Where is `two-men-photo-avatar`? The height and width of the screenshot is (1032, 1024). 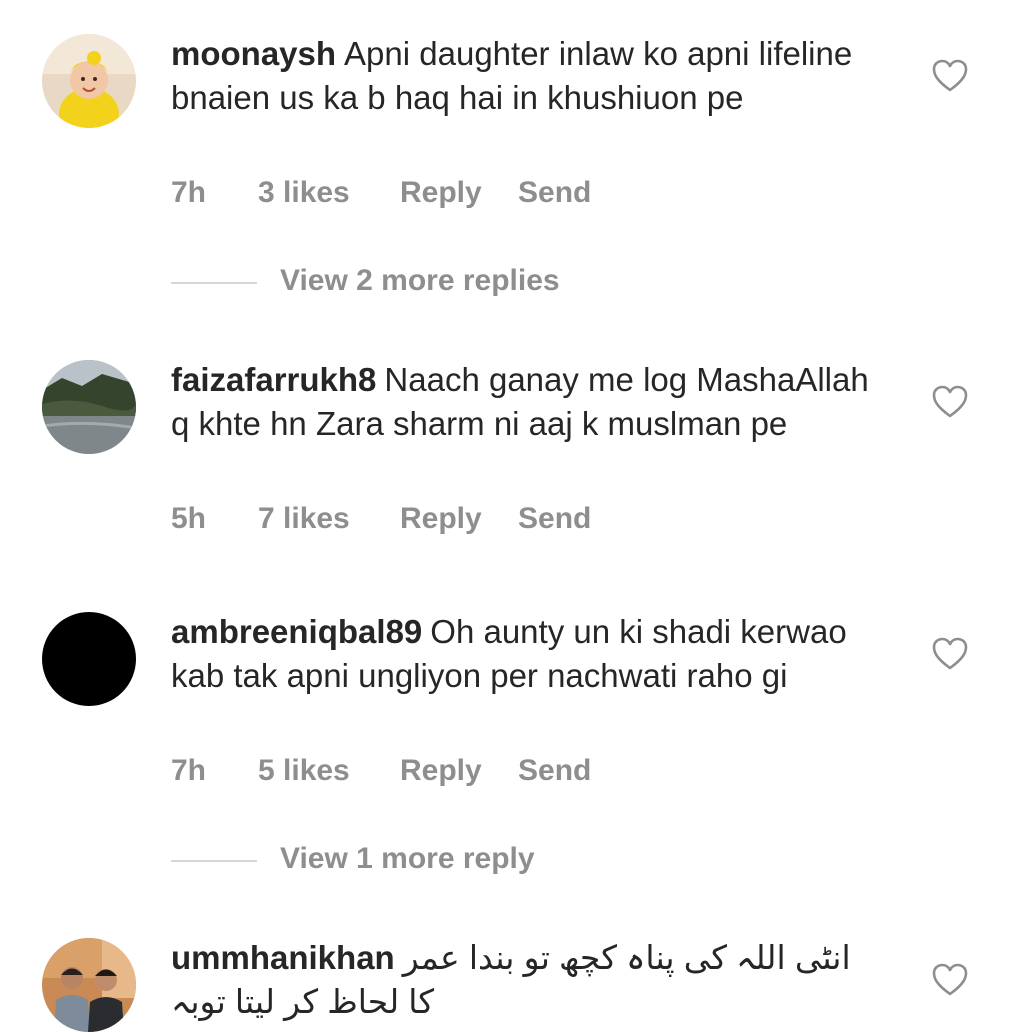
two-men-photo-avatar is located at coordinates (89, 985).